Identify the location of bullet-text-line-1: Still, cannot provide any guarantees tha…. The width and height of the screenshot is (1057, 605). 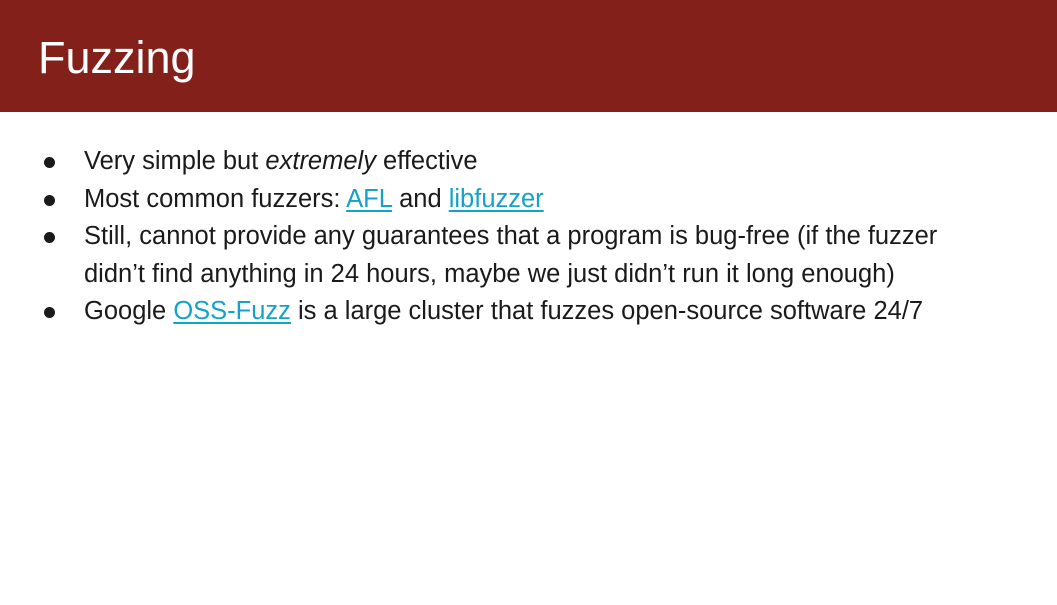
(511, 236).